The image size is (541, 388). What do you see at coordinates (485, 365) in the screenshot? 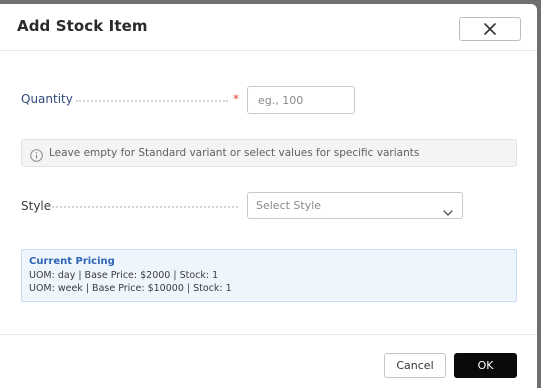
I see `ok-button: OK` at bounding box center [485, 365].